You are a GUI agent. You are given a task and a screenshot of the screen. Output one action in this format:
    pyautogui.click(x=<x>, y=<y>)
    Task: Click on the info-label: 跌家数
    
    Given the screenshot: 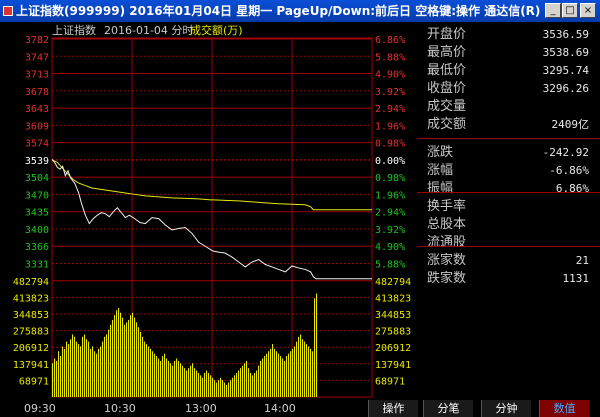 What is the action you would take?
    pyautogui.click(x=447, y=278)
    